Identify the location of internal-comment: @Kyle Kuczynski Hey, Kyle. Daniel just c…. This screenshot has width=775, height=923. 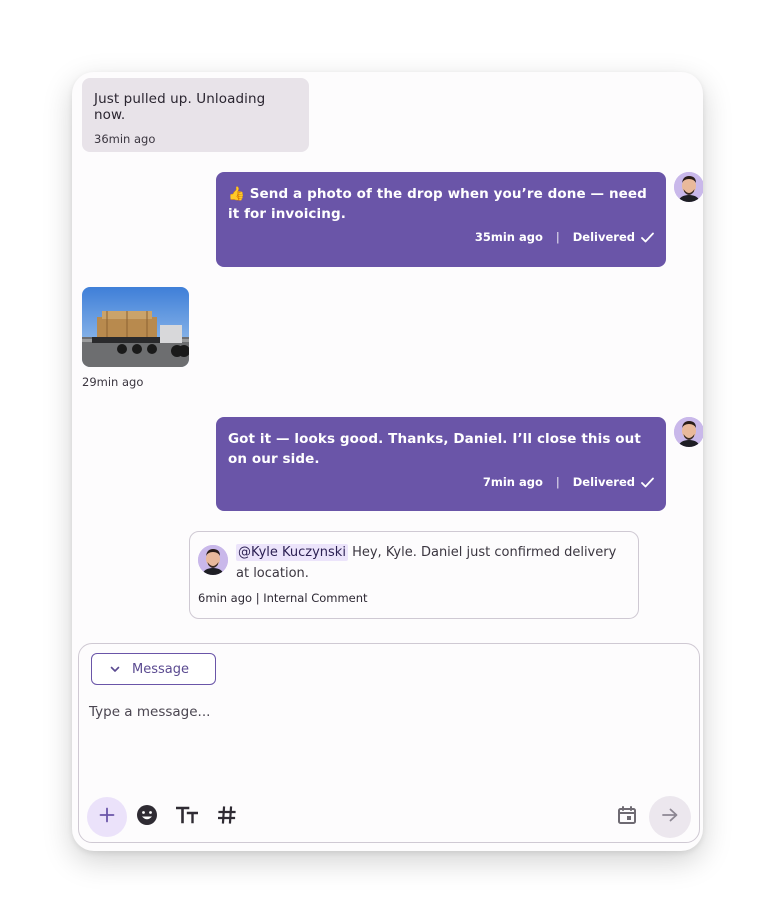
(414, 575).